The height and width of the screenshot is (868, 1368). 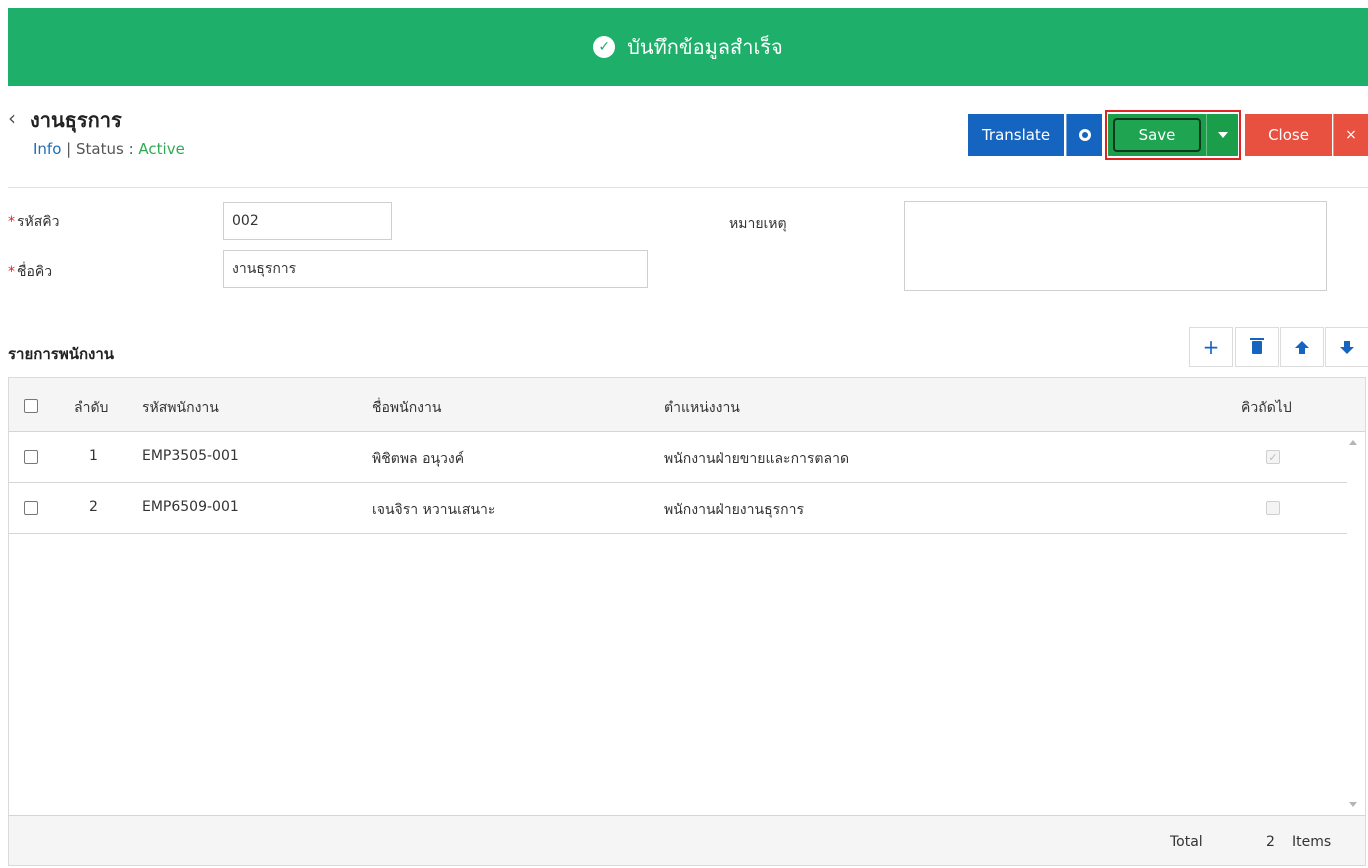 I want to click on delete-row-button, so click(x=1257, y=347).